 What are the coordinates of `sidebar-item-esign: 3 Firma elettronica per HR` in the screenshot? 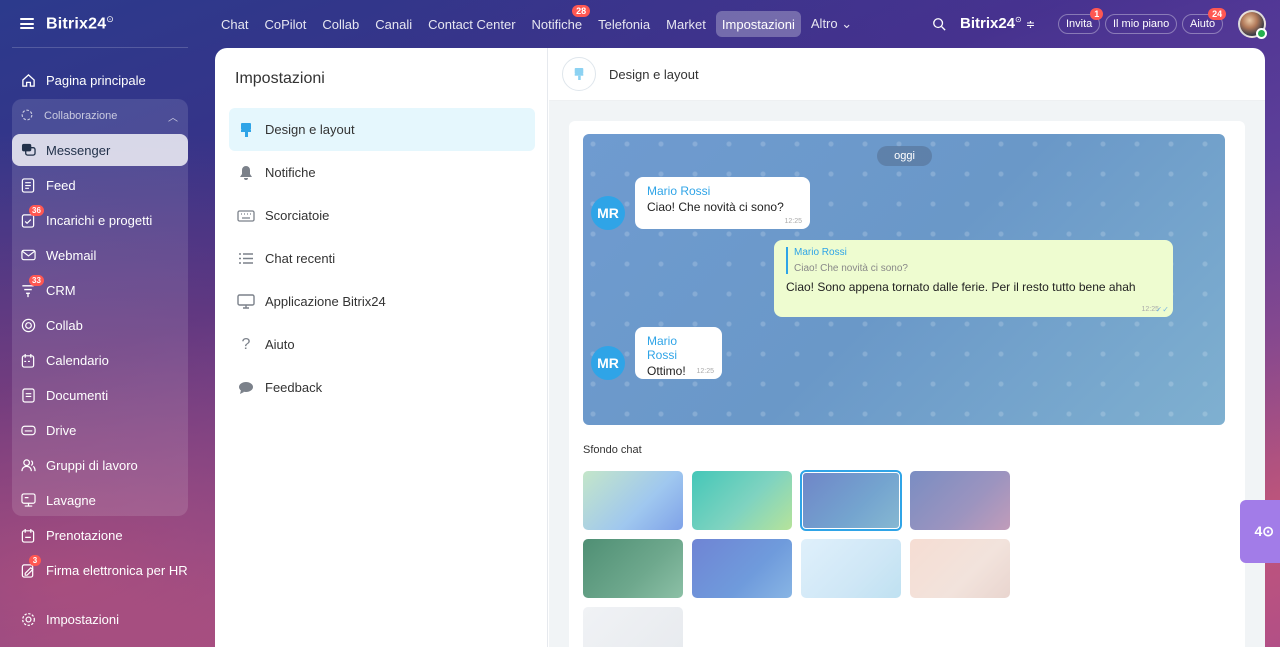 It's located at (100, 570).